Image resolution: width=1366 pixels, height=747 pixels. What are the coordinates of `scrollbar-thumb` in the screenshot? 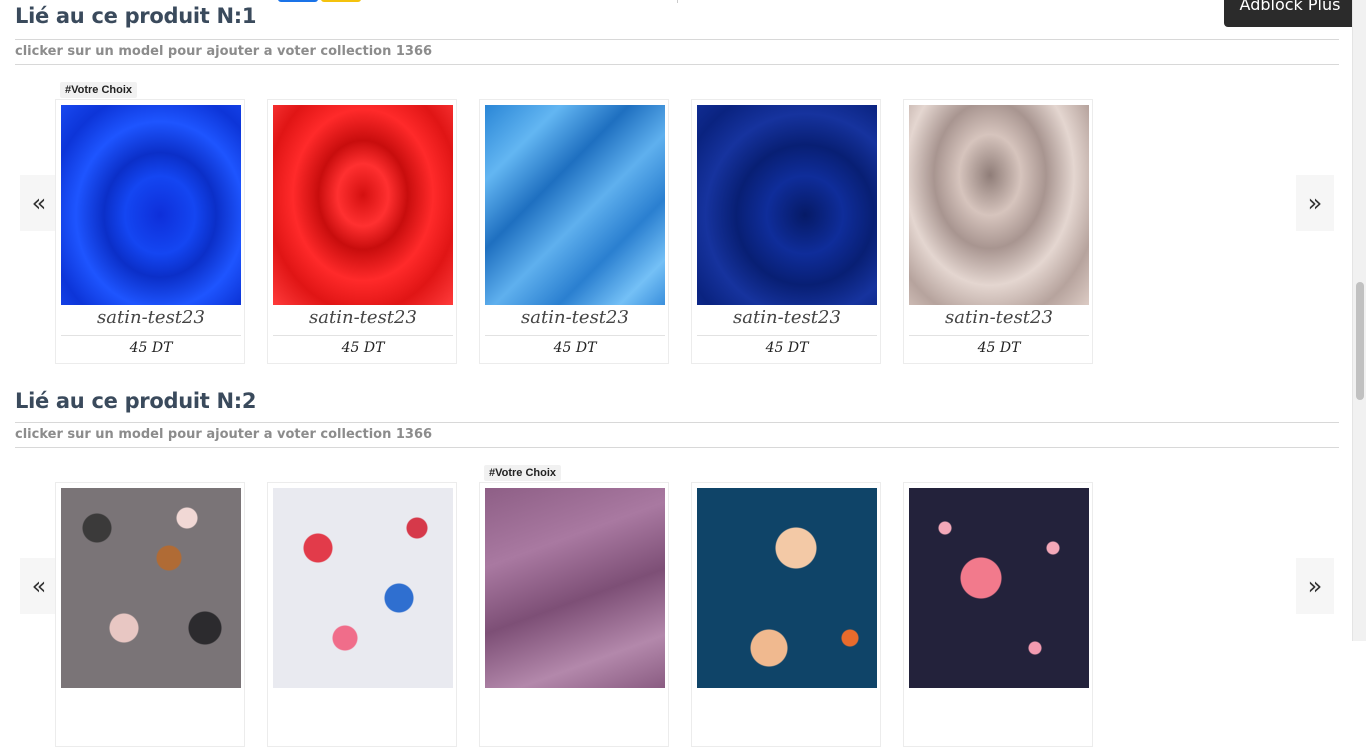 It's located at (1360, 341).